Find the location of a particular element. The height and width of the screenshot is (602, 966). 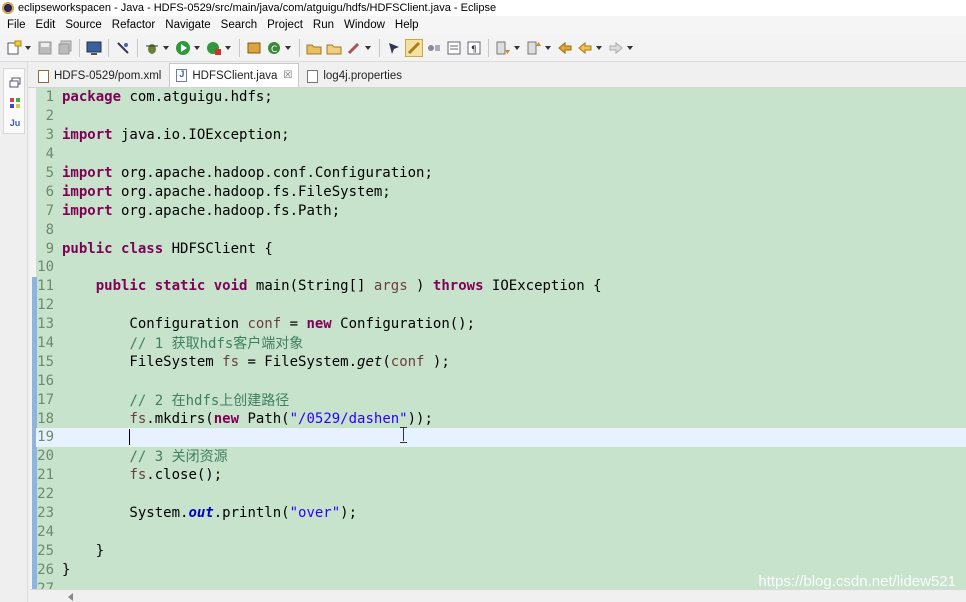

eclipse-logo-icon is located at coordinates (8, 8).